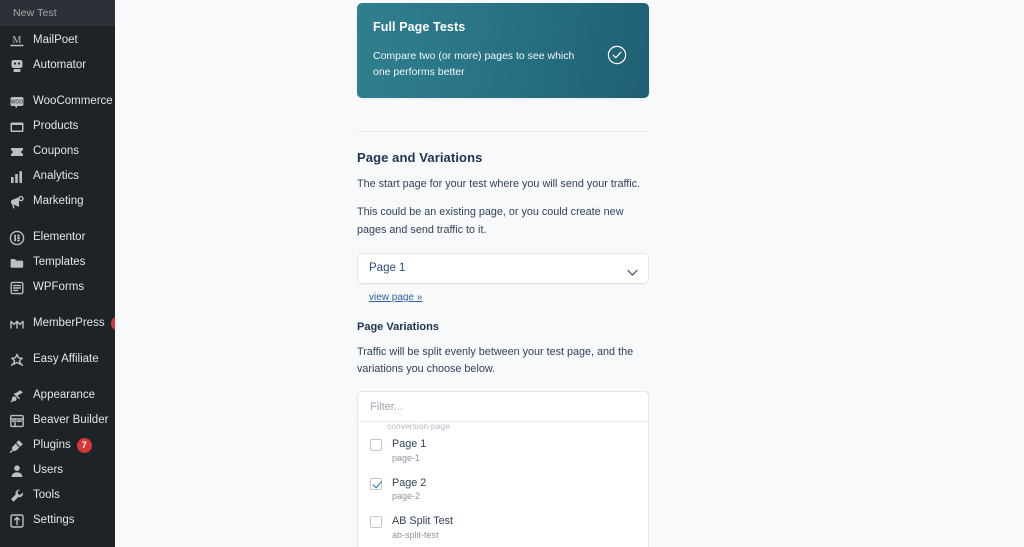 This screenshot has width=1024, height=547. I want to click on sidebar-item-label: Automator, so click(60, 64).